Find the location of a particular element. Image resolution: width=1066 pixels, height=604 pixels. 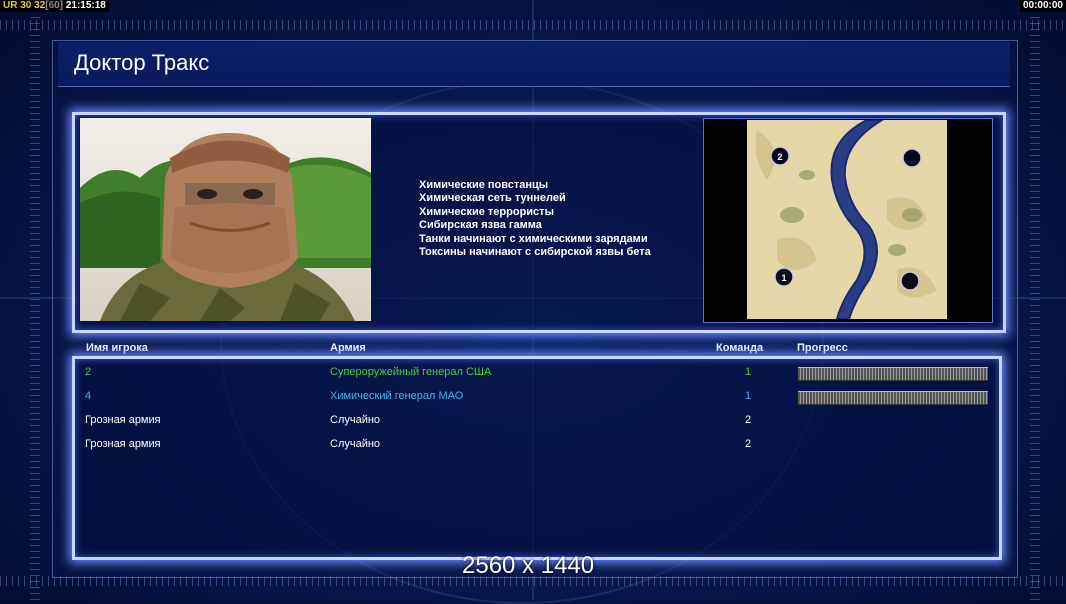

elapsed-timer: 00:00:00 is located at coordinates (1042, 5).